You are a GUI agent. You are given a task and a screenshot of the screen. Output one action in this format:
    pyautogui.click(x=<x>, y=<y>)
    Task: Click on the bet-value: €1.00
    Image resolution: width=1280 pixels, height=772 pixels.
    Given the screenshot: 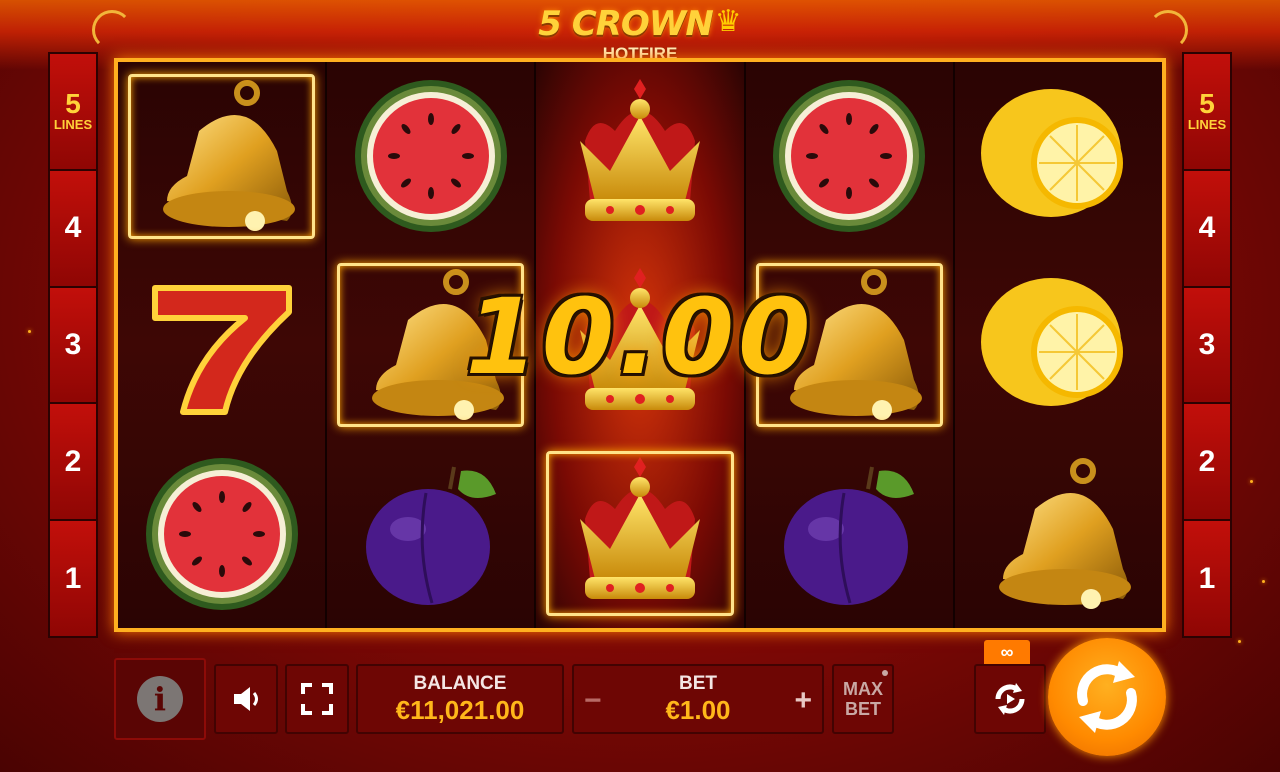 What is the action you would take?
    pyautogui.click(x=698, y=709)
    